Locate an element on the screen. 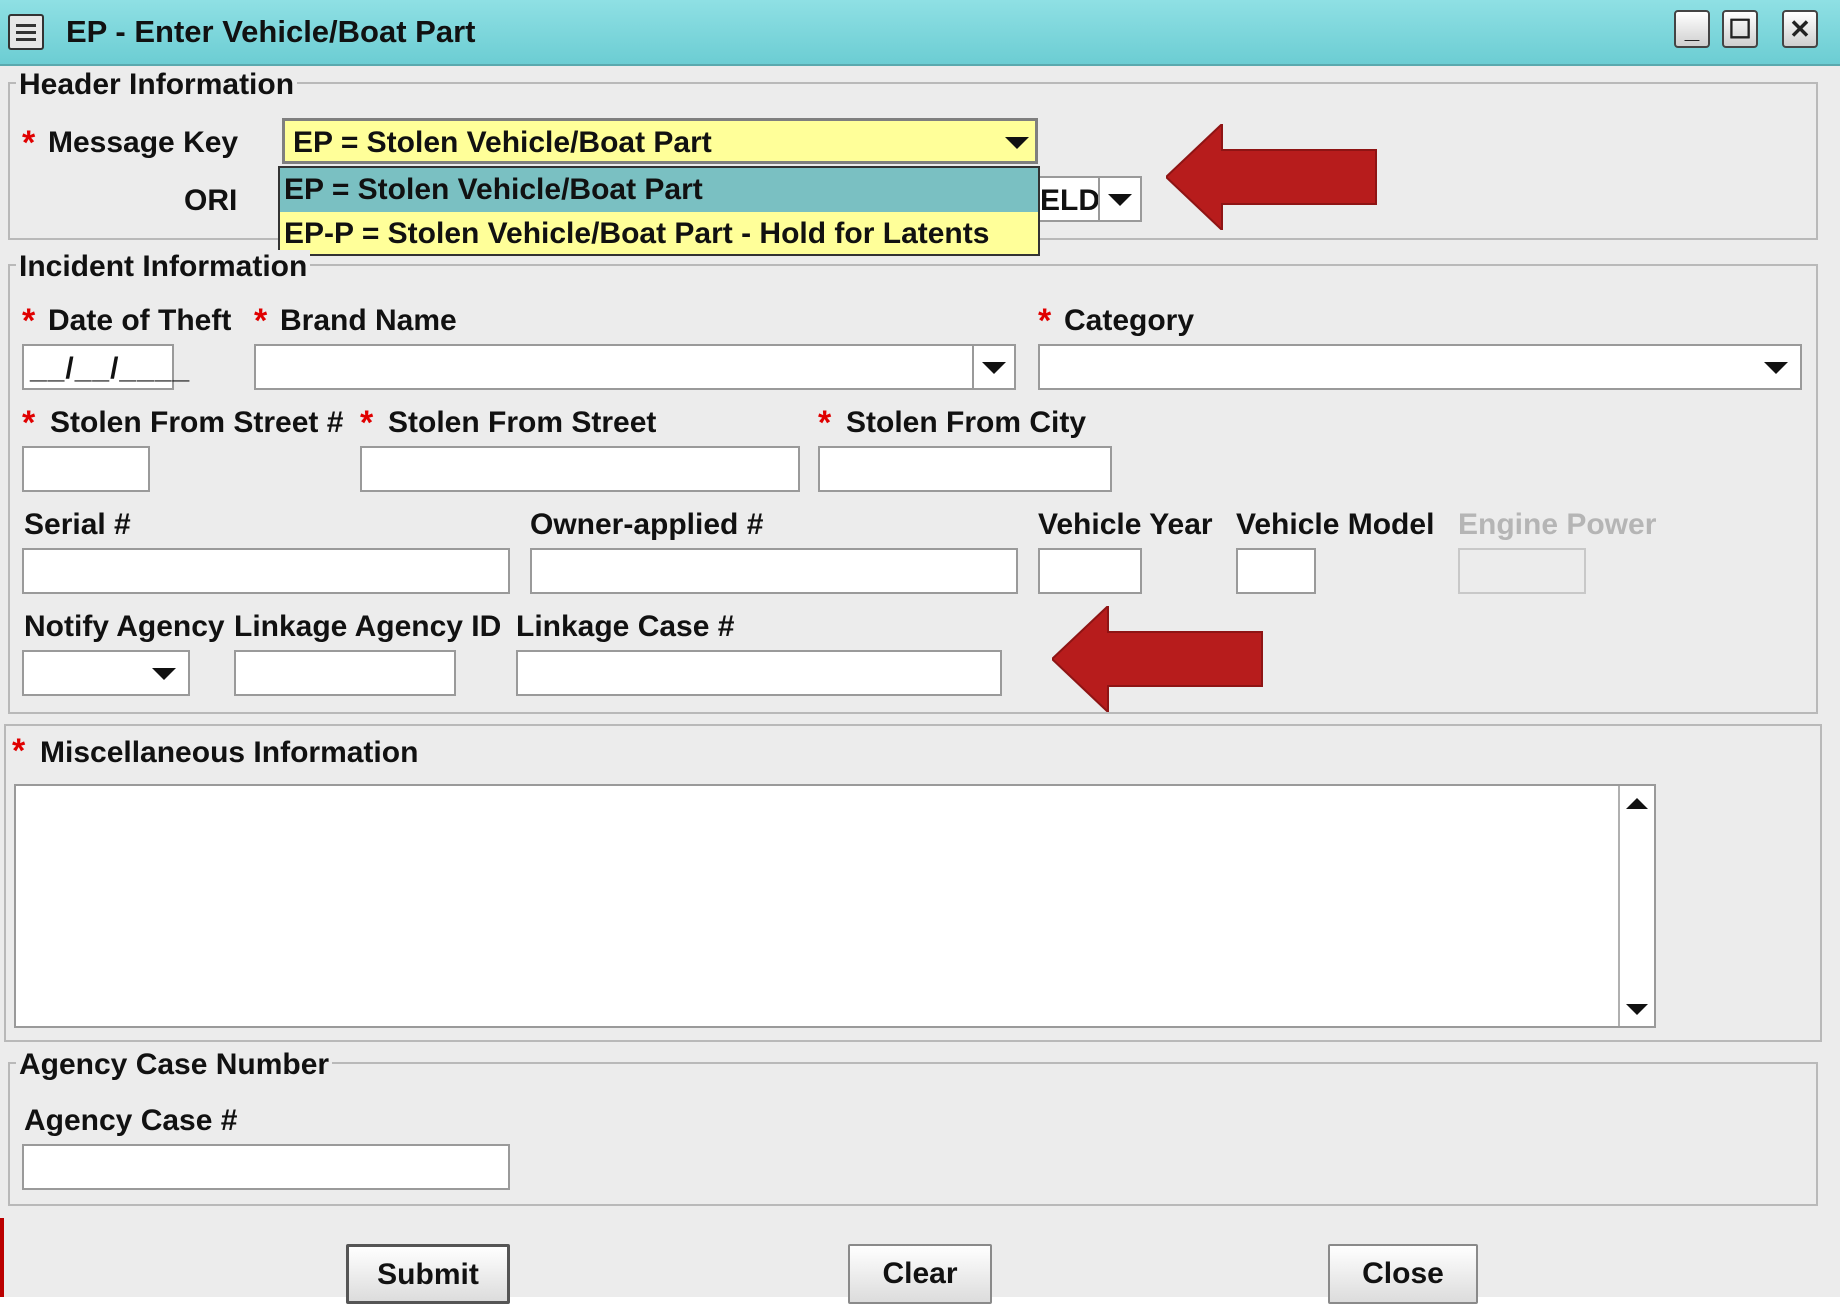 The width and height of the screenshot is (1840, 1304). linkage-agency-field is located at coordinates (345, 673).